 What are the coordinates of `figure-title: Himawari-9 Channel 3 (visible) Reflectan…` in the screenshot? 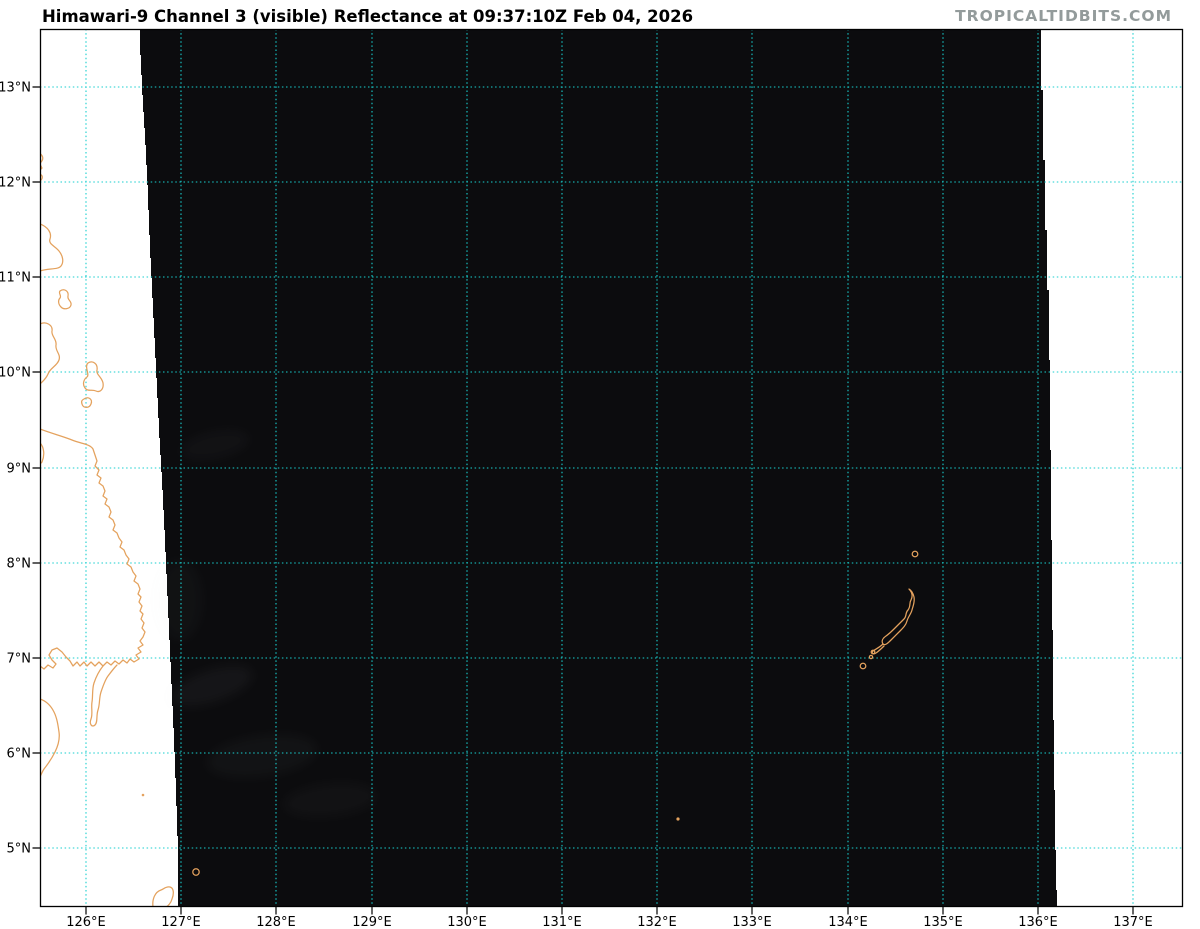 It's located at (367, 16).